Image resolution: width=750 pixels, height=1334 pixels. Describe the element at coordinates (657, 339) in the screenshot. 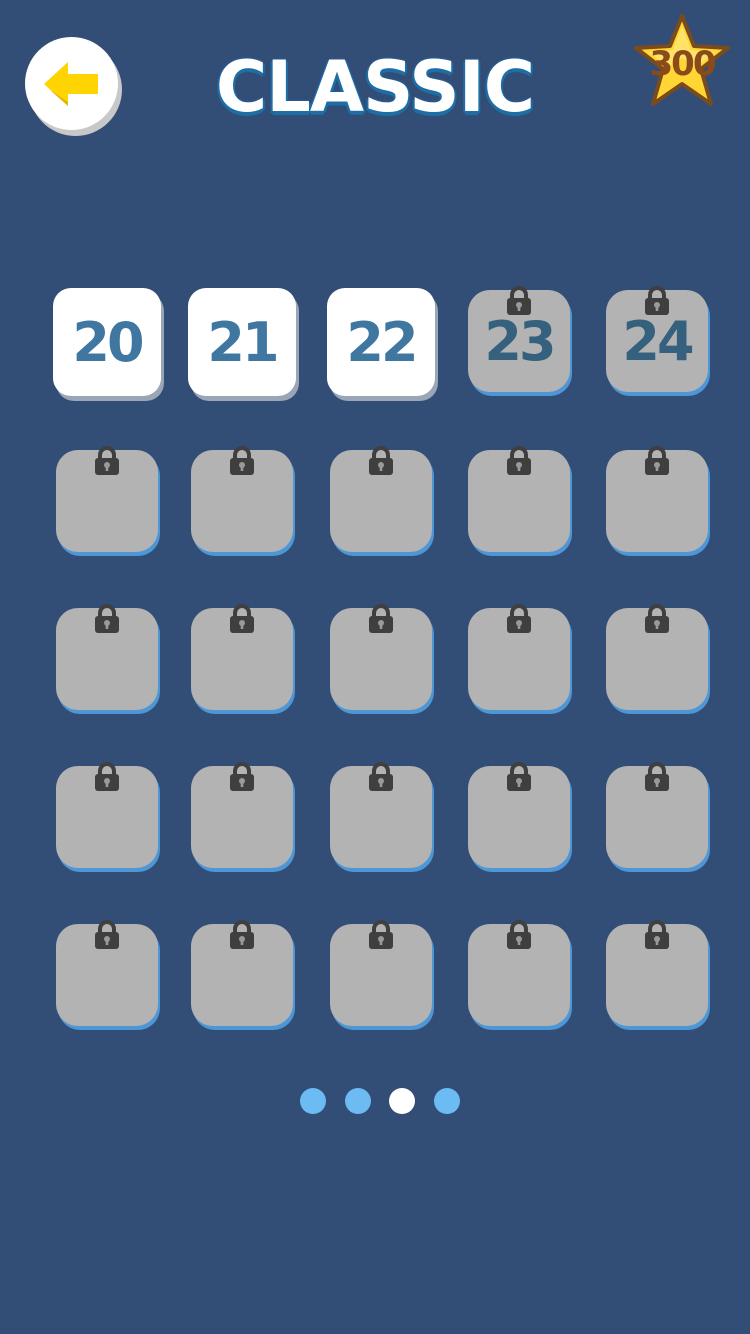

I see `locked-level-tile: 24` at that location.